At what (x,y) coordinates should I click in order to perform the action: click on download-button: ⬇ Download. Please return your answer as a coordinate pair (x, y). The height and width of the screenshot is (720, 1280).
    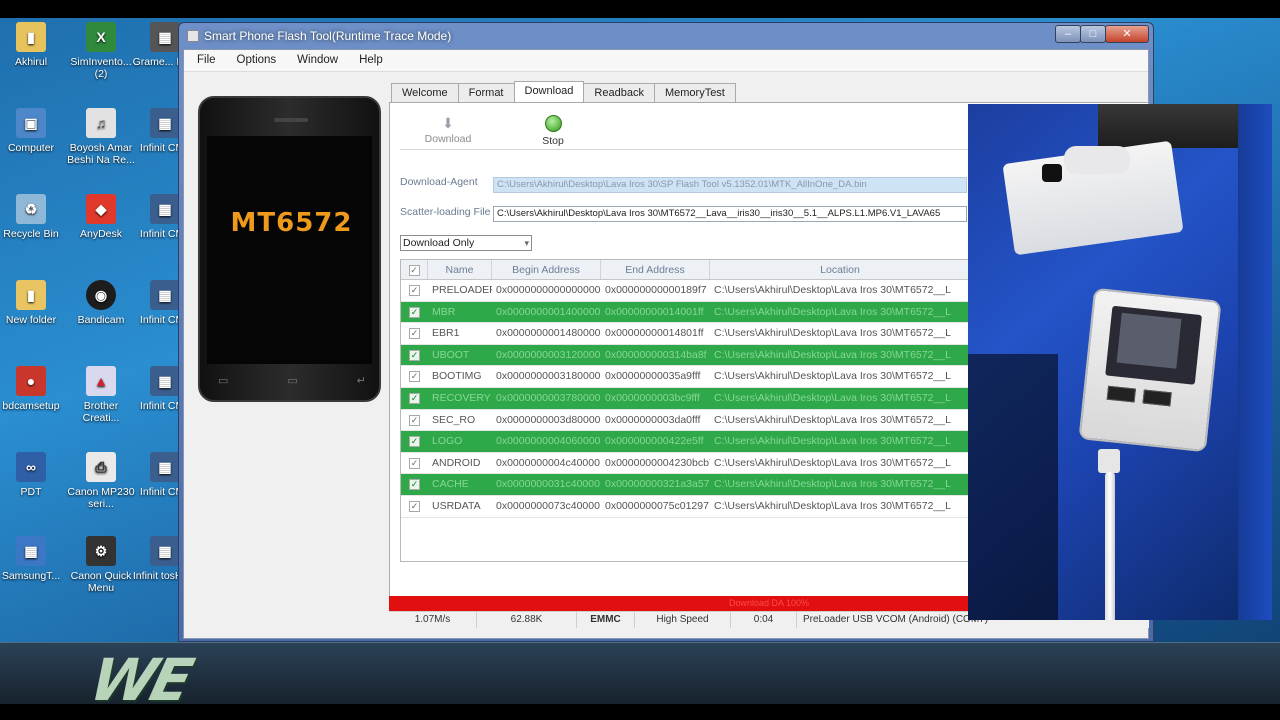
    Looking at the image, I should click on (448, 129).